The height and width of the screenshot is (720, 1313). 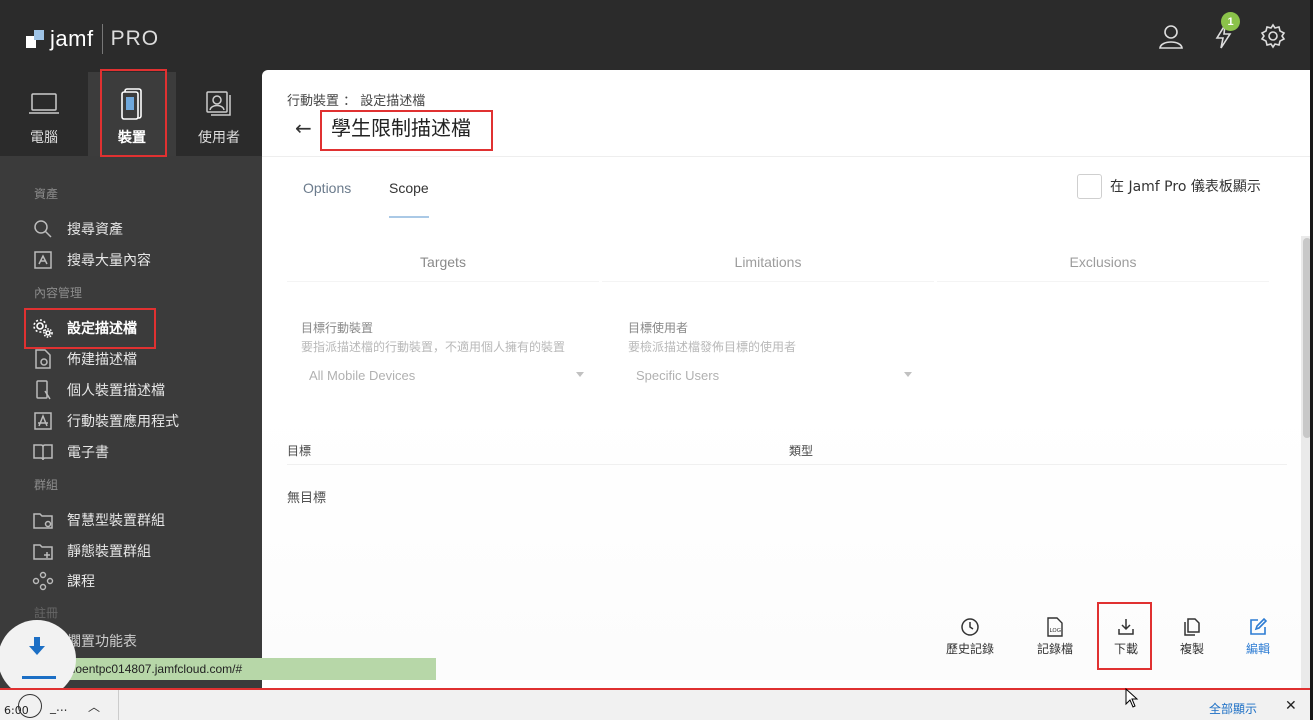 I want to click on nav-tab-computers: 電腦, so click(x=44, y=114).